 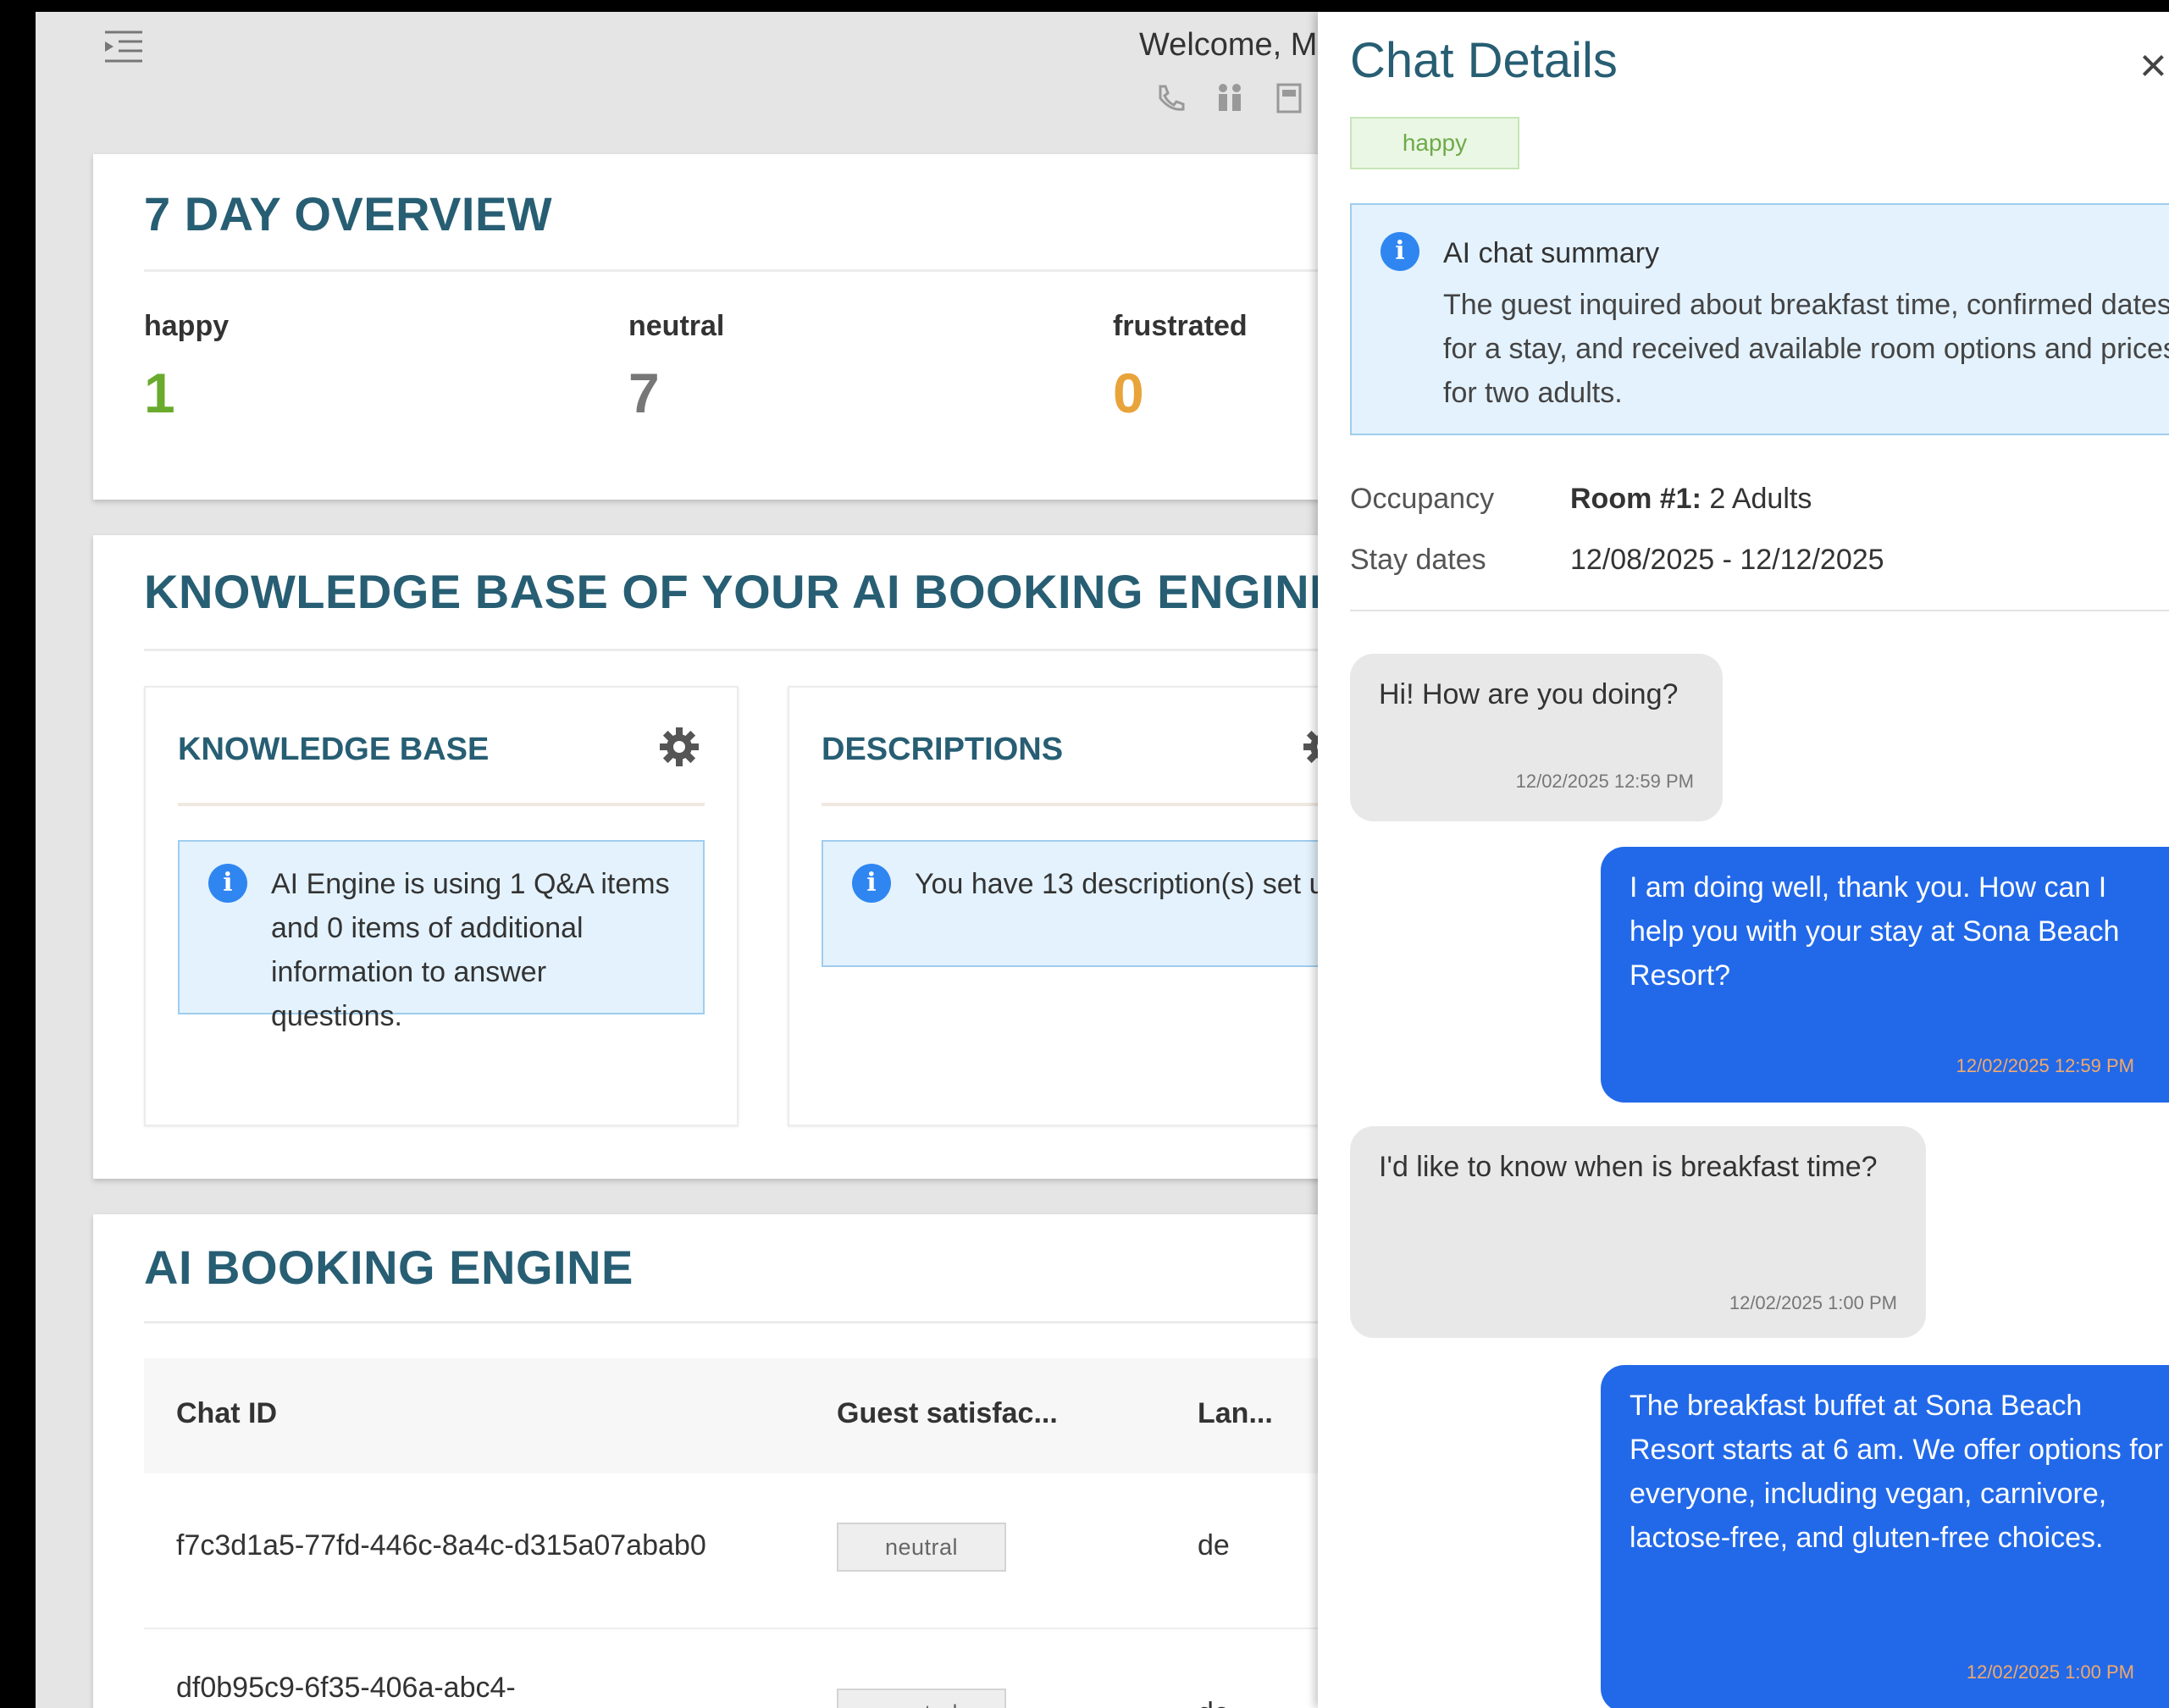 I want to click on overview-title: 7 DAY OVERVIEW, so click(x=349, y=213).